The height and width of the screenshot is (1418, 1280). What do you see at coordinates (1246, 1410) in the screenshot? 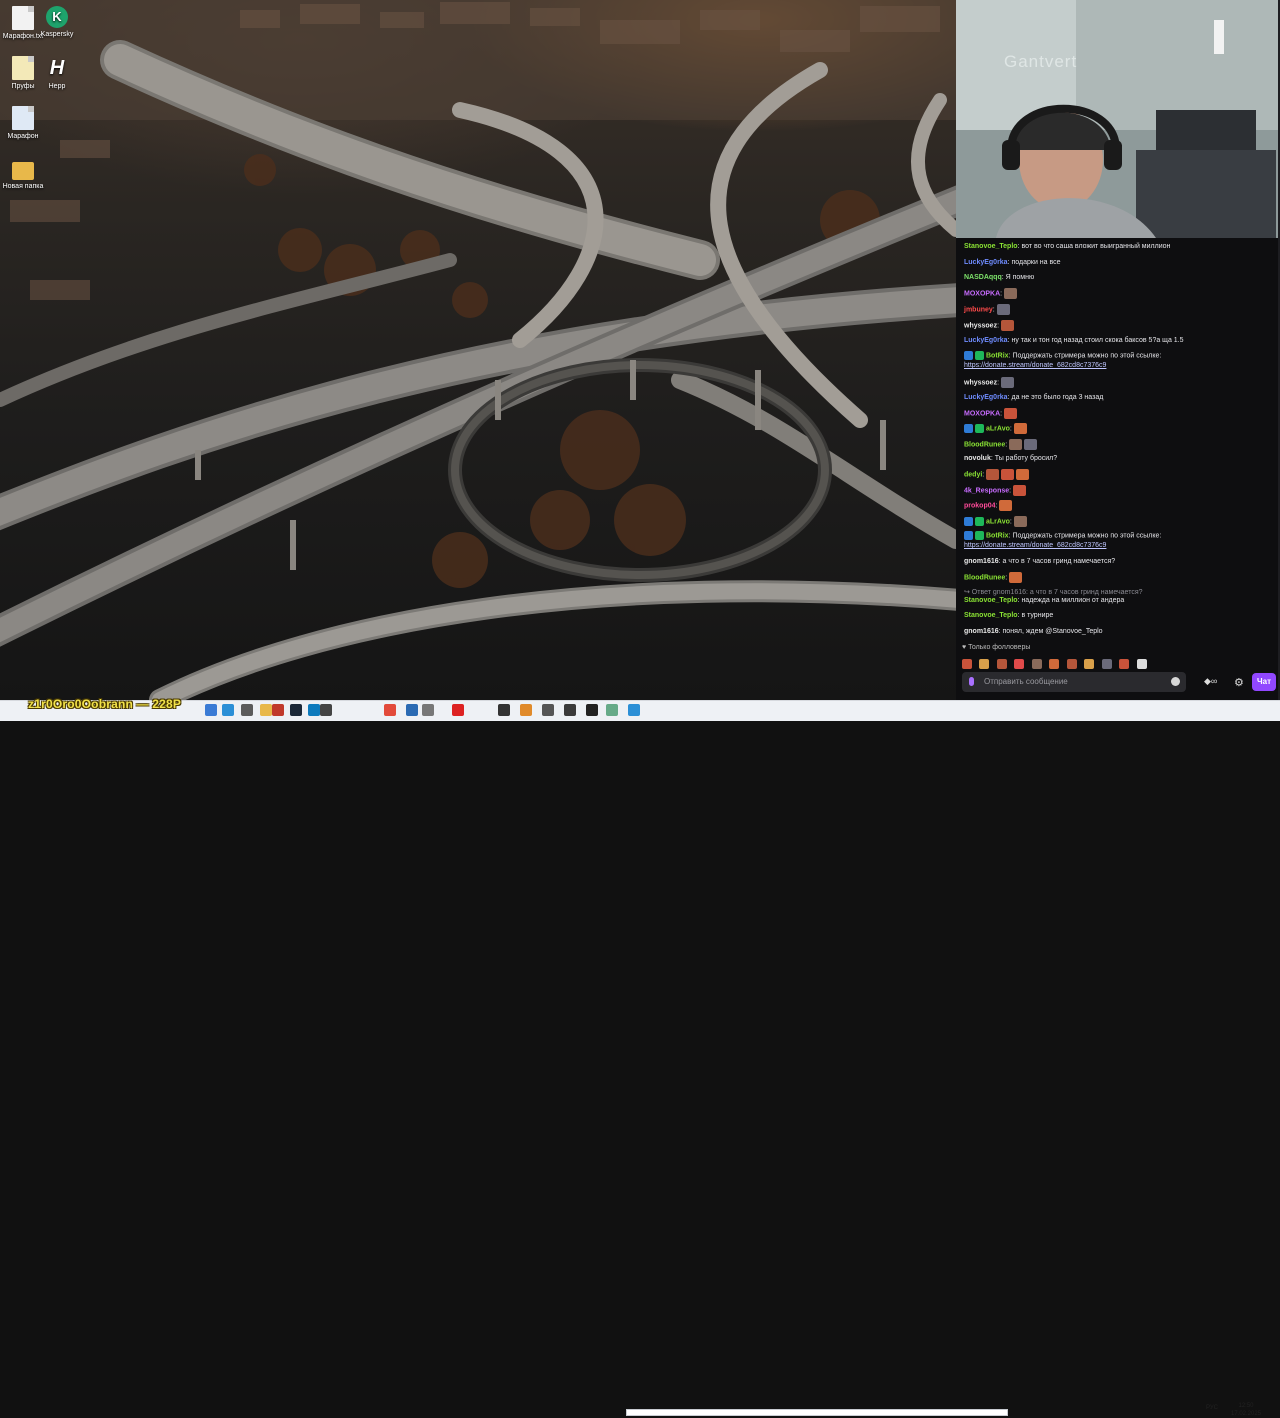
I see `system-clock: 12:50 17.02.2025` at bounding box center [1246, 1410].